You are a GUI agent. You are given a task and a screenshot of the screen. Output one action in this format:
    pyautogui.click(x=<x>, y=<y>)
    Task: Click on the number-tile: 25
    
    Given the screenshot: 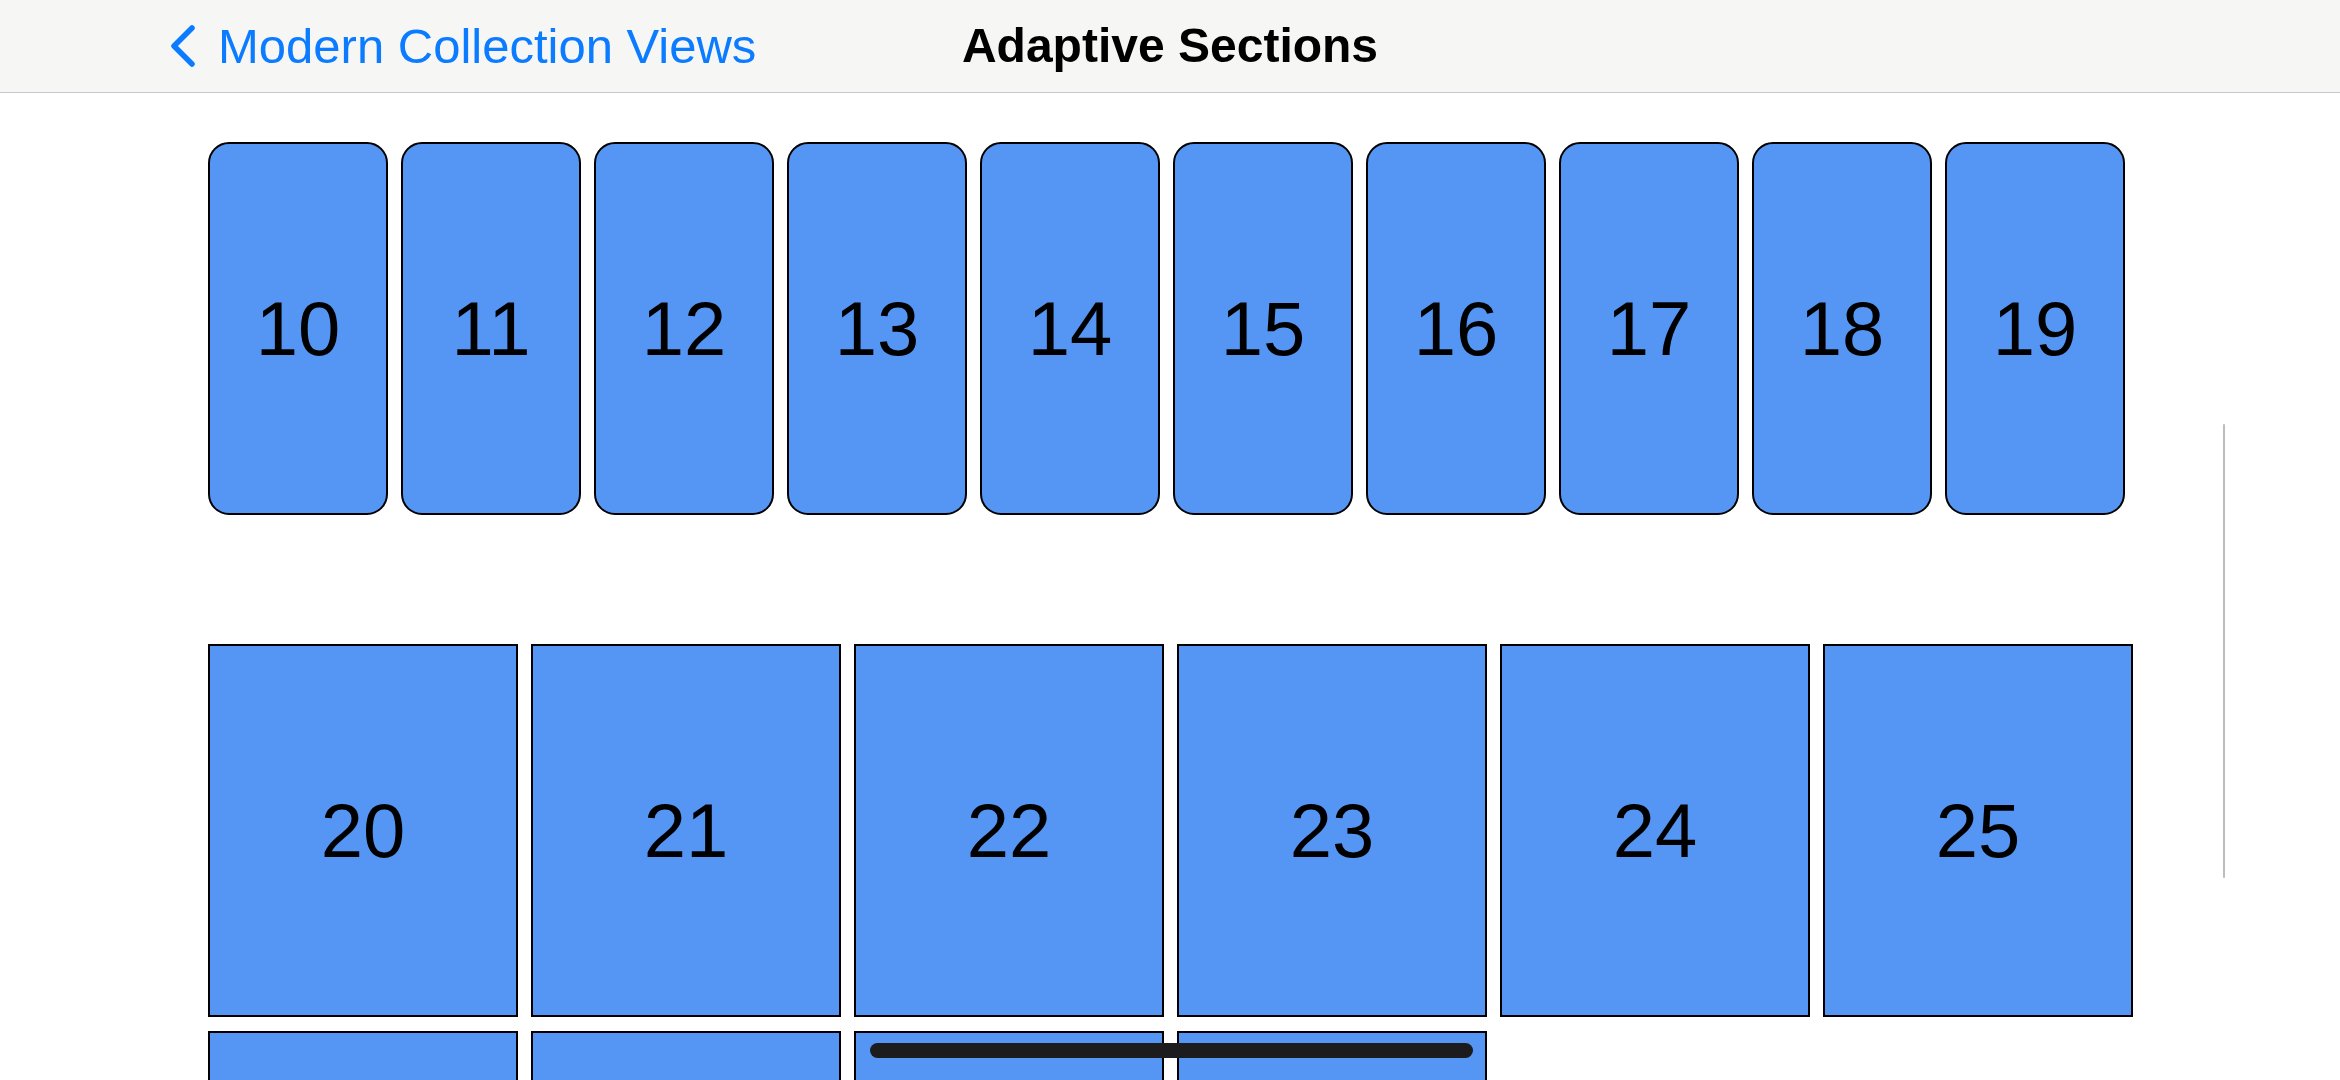 What is the action you would take?
    pyautogui.click(x=1978, y=830)
    